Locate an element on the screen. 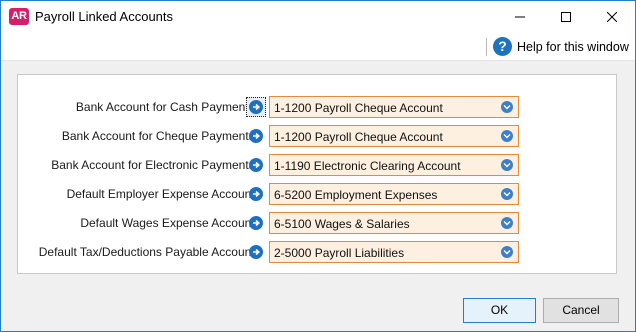 Image resolution: width=636 pixels, height=332 pixels. account-select-value: 2-5000 Payroll Liabilities is located at coordinates (339, 253).